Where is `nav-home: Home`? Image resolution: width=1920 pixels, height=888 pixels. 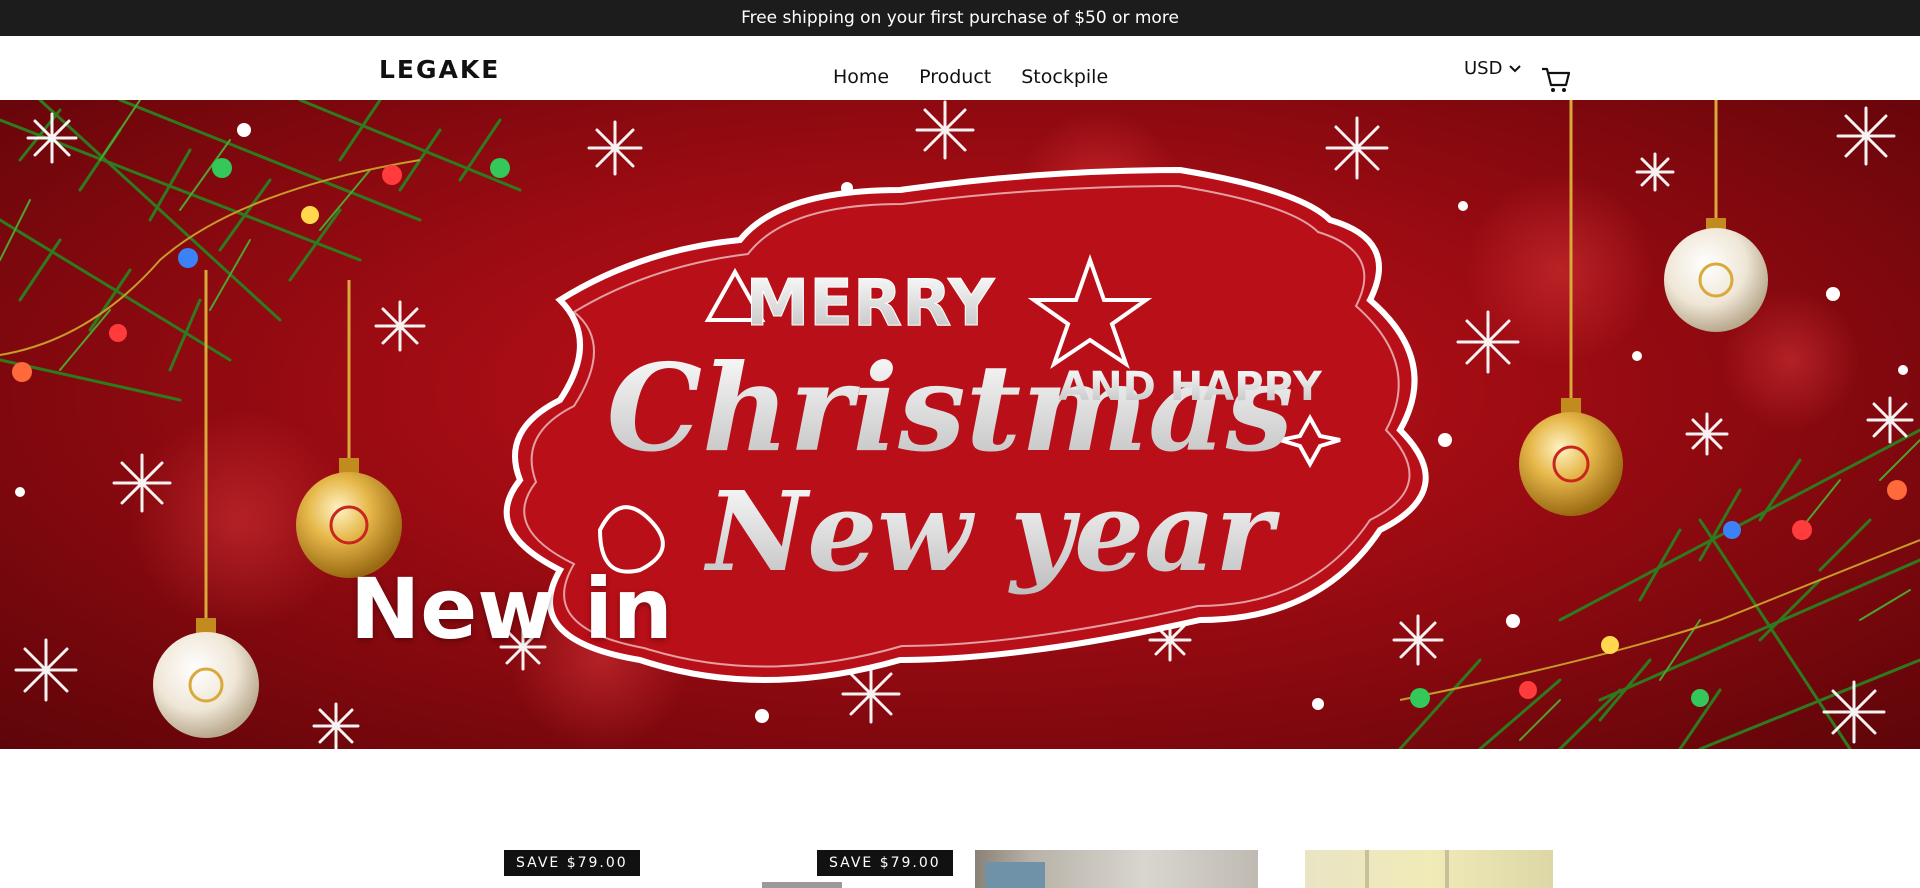 nav-home: Home is located at coordinates (861, 77).